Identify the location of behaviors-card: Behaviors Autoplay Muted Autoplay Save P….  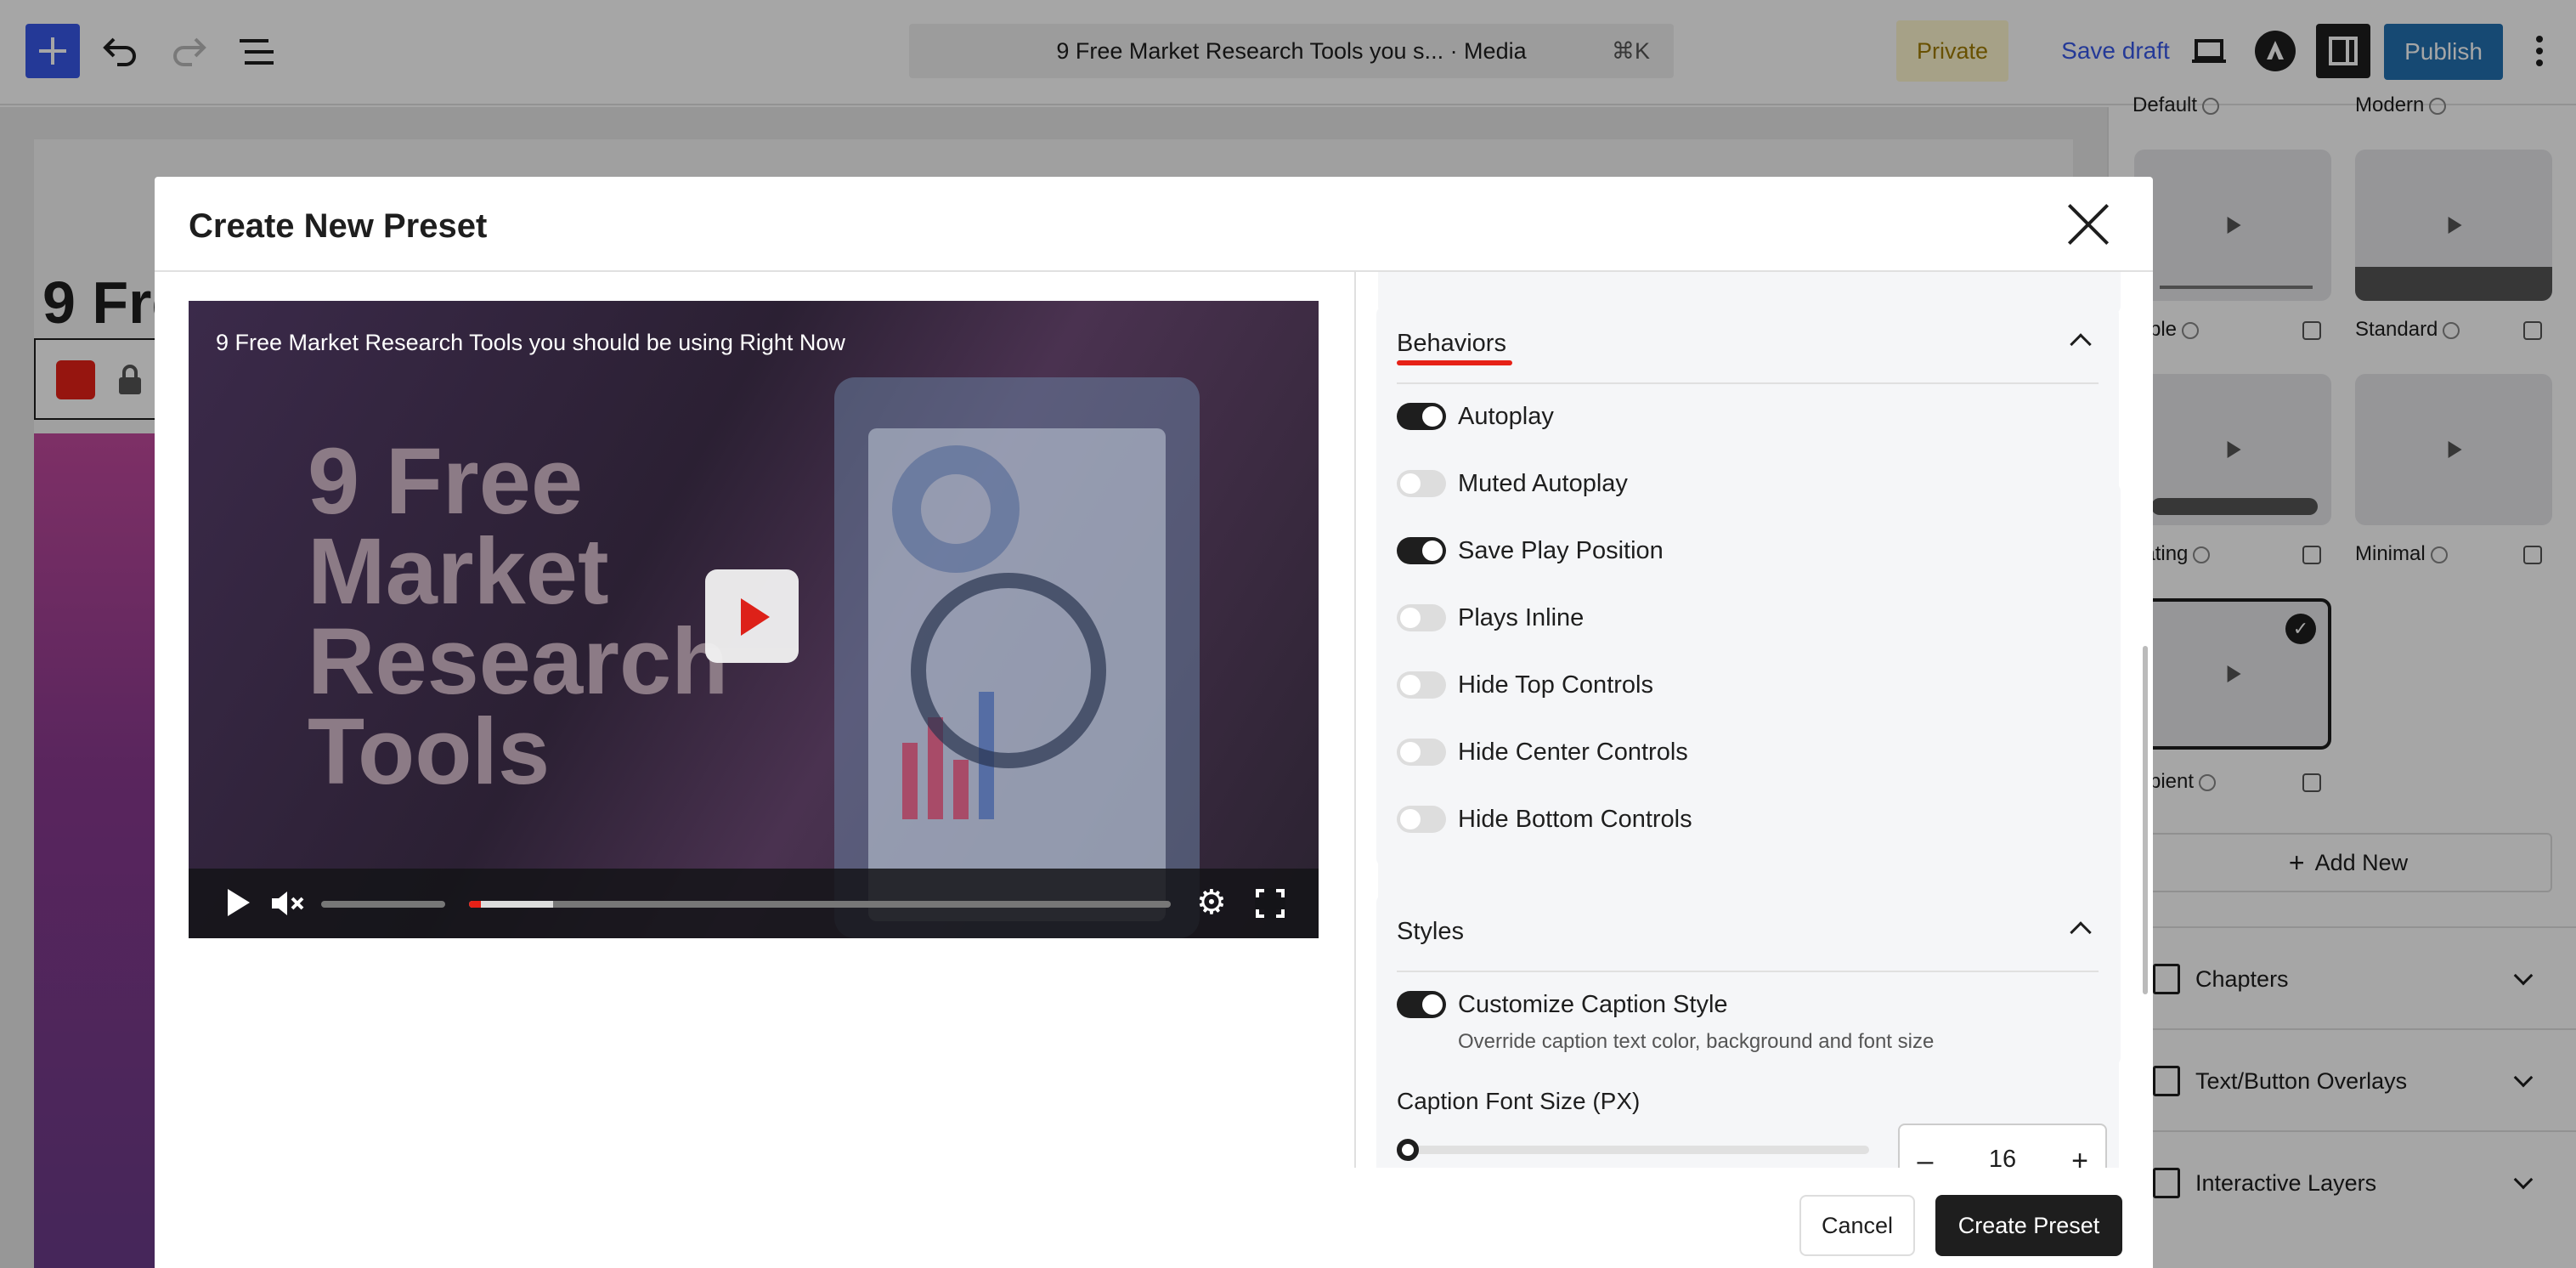
(1747, 586).